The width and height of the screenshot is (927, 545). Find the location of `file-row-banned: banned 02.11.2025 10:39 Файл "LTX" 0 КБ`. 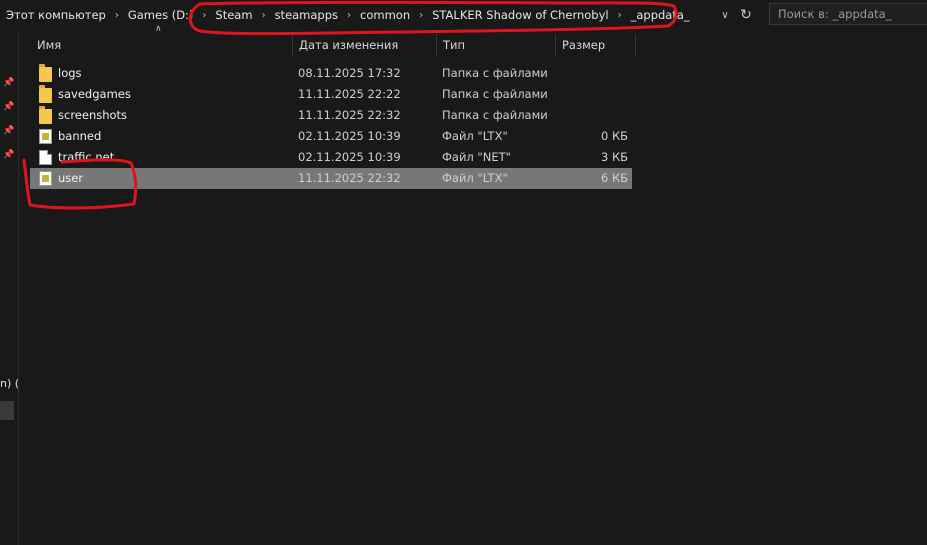

file-row-banned: banned 02.11.2025 10:39 Файл "LTX" 0 КБ is located at coordinates (331, 136).